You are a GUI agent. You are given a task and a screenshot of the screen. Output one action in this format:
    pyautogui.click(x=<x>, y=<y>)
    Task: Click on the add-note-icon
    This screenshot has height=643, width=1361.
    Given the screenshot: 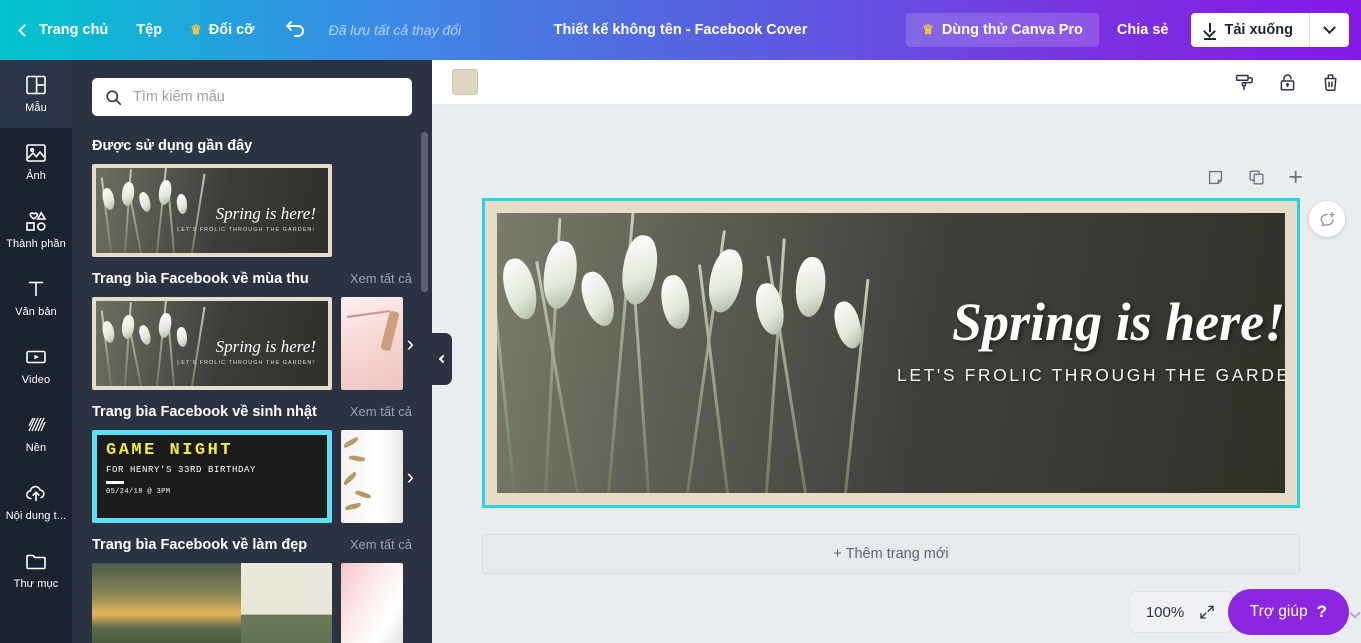 What is the action you would take?
    pyautogui.click(x=1215, y=177)
    